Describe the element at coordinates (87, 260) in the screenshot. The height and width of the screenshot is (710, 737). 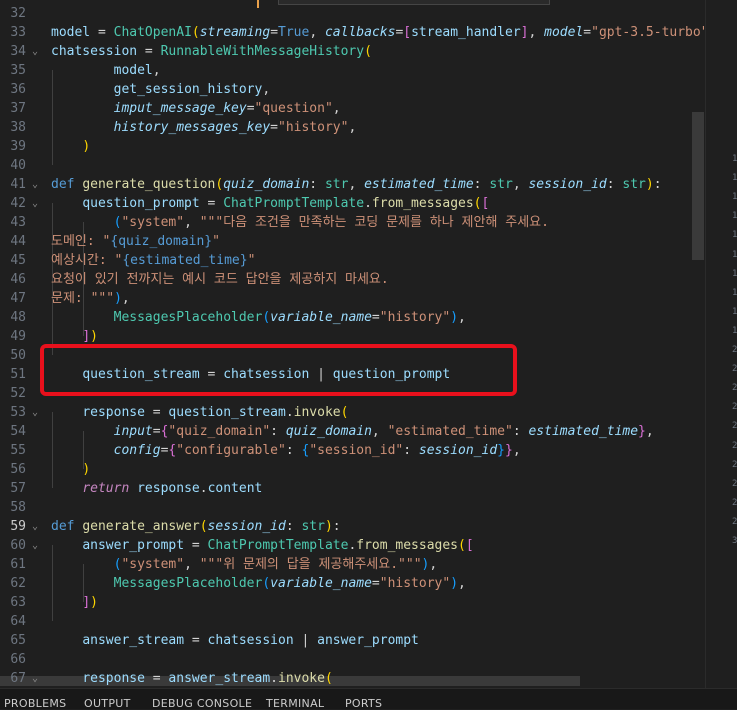
I see `code-token: 예상시간: "` at that location.